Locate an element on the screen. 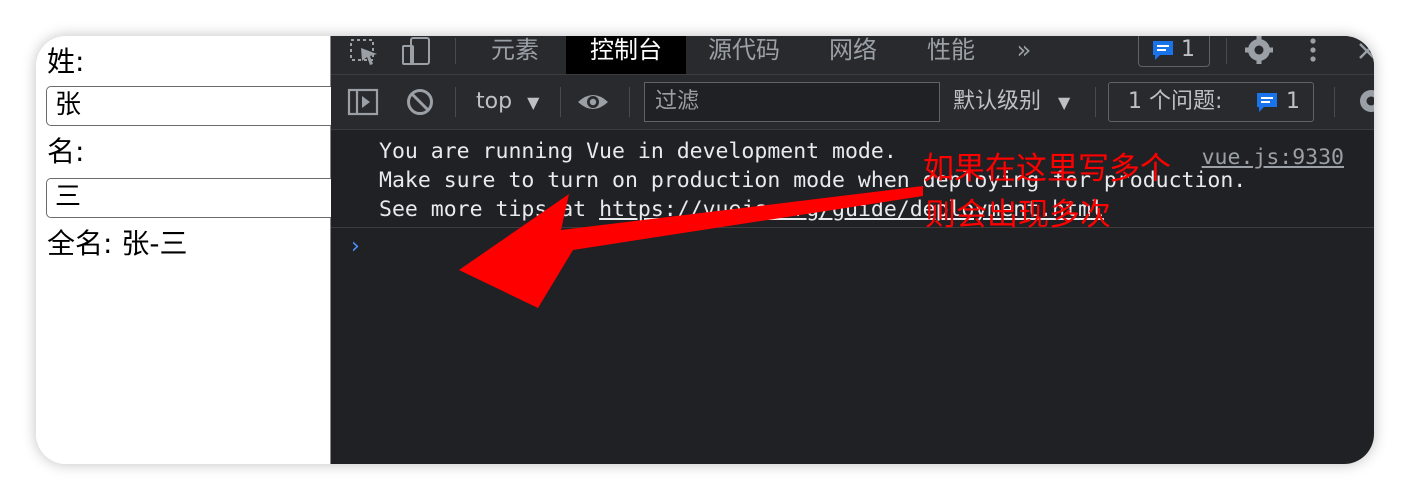 The image size is (1410, 500). tab-sources: 源代码 is located at coordinates (744, 55).